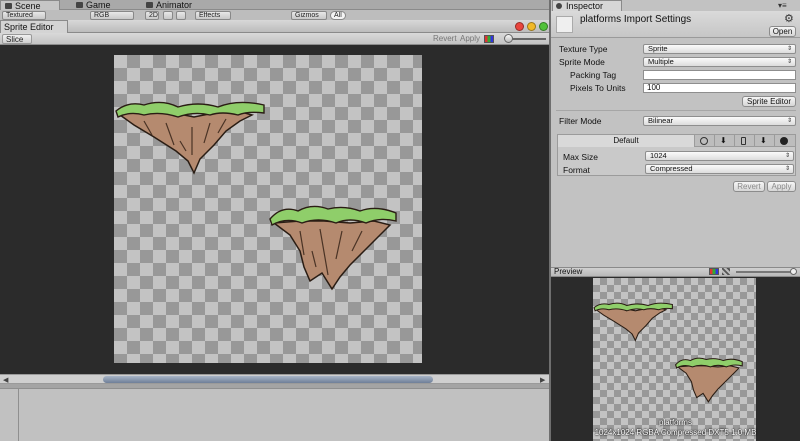 The width and height of the screenshot is (800, 441). Describe the element at coordinates (112, 15) in the screenshot. I see `render-mode-dropdown: RGB` at that location.